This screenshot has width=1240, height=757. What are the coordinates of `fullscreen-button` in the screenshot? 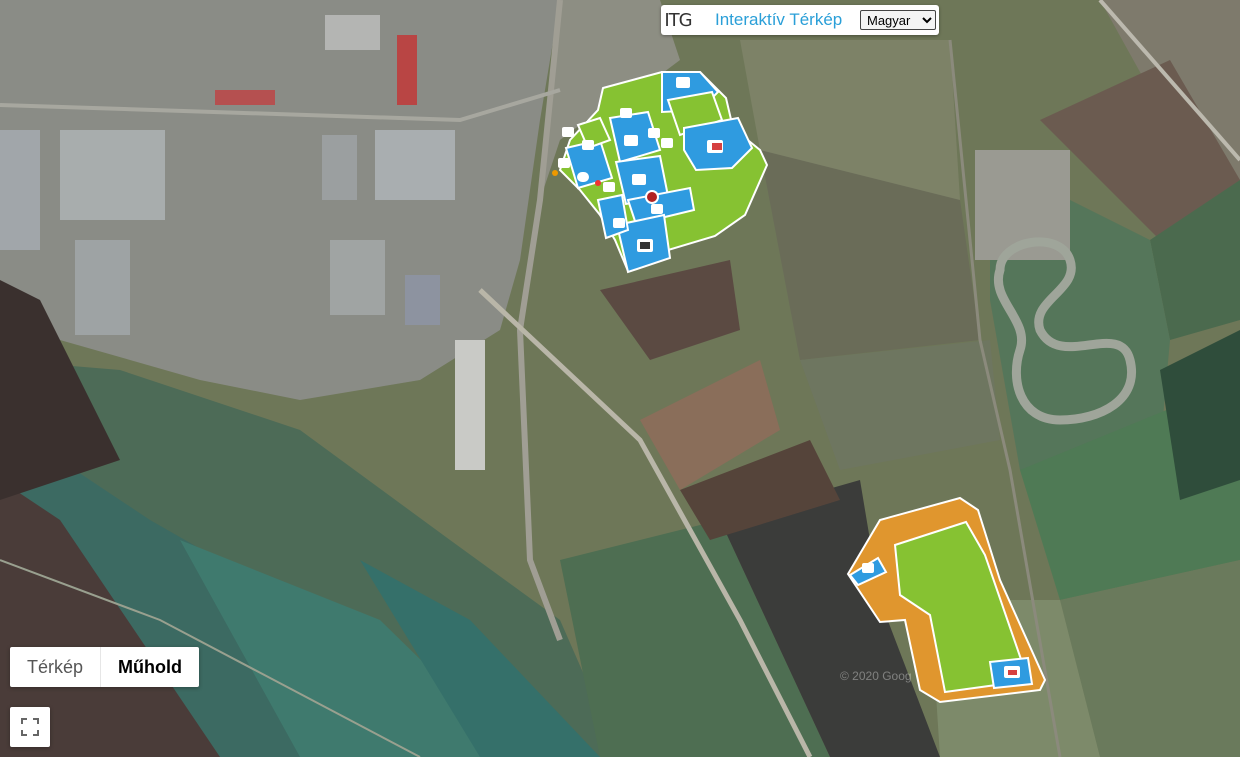 It's located at (30, 727).